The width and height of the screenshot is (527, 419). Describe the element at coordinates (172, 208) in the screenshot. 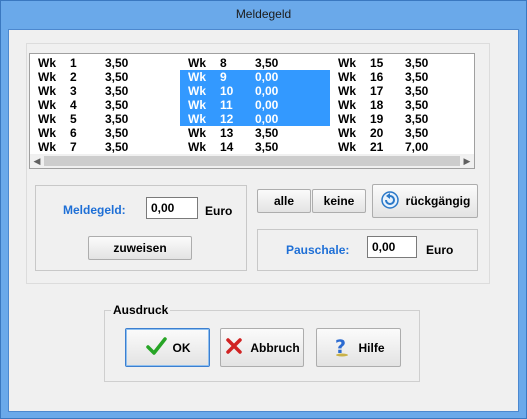

I see `meldegeld-input: 0,00` at that location.